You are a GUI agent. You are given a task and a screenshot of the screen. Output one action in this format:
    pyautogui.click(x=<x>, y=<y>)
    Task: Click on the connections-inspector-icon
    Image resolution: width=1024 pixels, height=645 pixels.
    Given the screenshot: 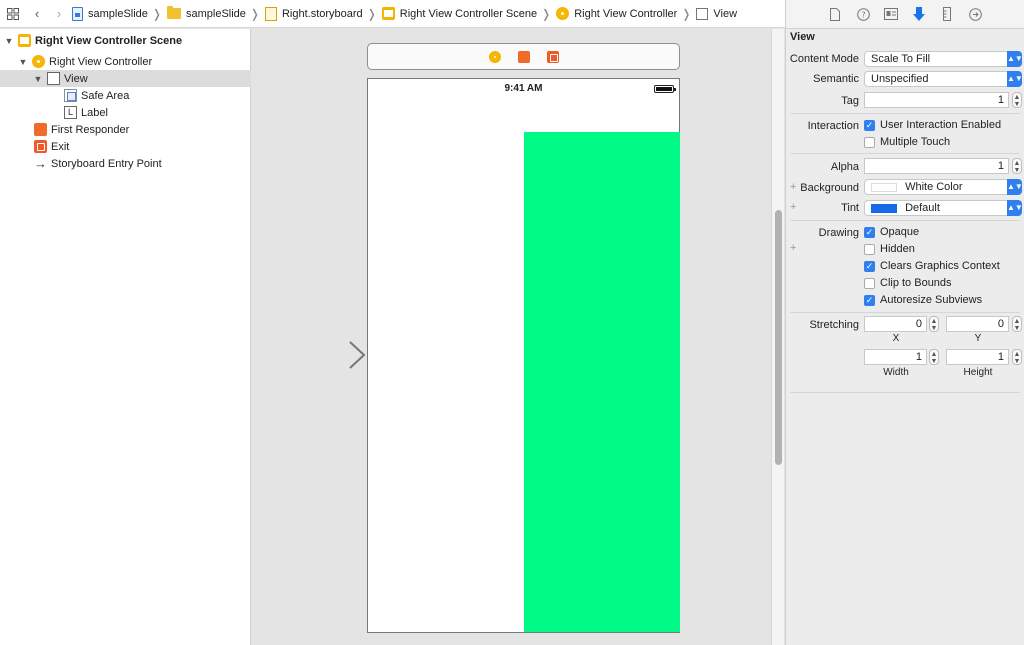 What is the action you would take?
    pyautogui.click(x=975, y=14)
    